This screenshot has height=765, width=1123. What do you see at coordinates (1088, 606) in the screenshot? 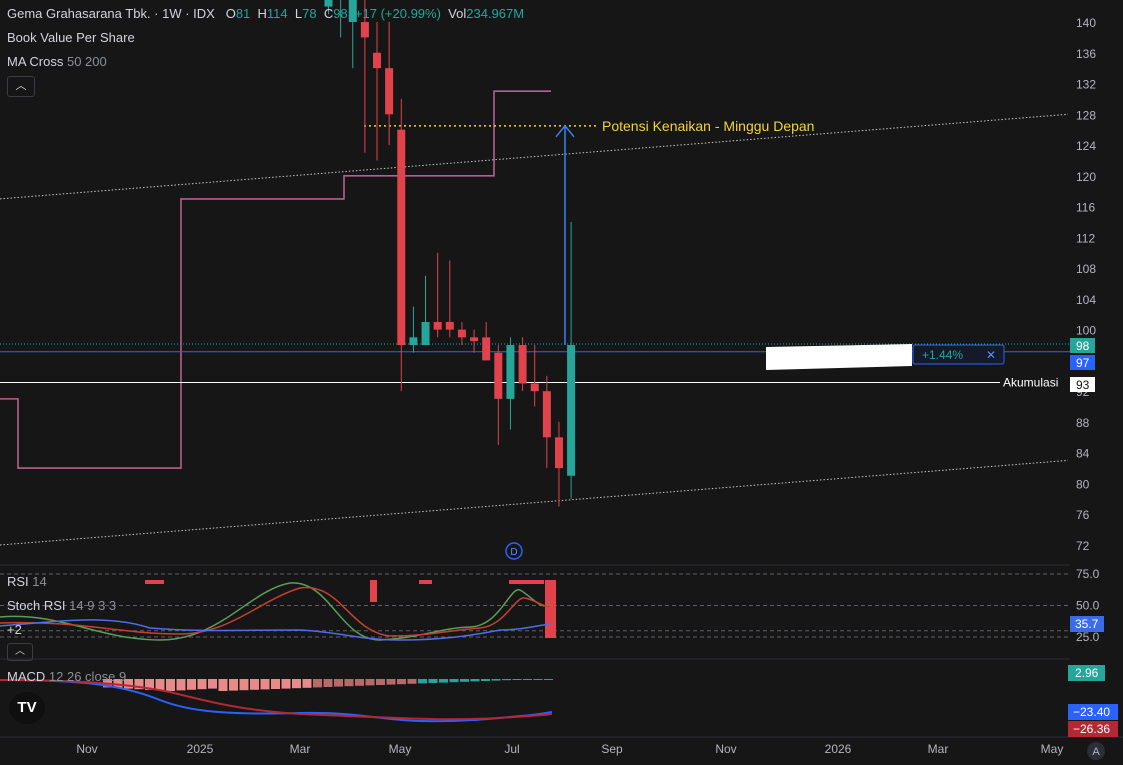
I see `osc-tick-label: 50.0` at bounding box center [1088, 606].